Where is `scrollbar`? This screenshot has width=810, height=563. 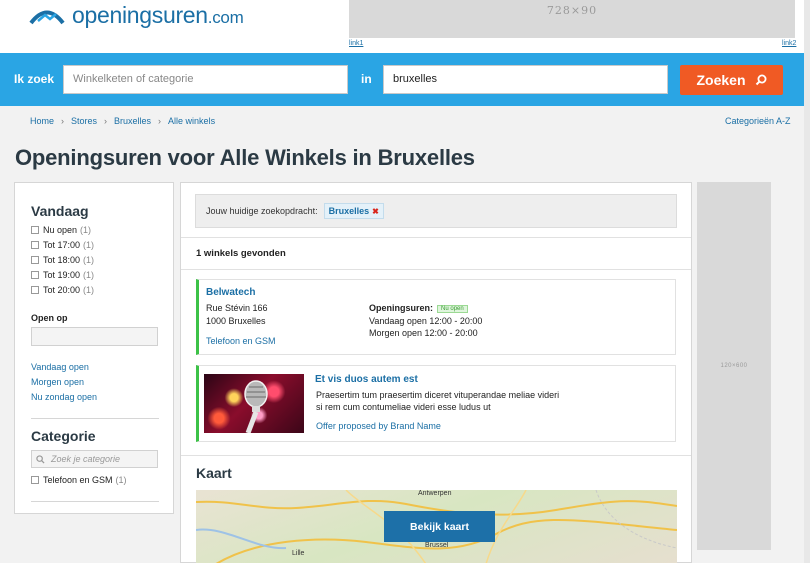
scrollbar is located at coordinates (807, 281).